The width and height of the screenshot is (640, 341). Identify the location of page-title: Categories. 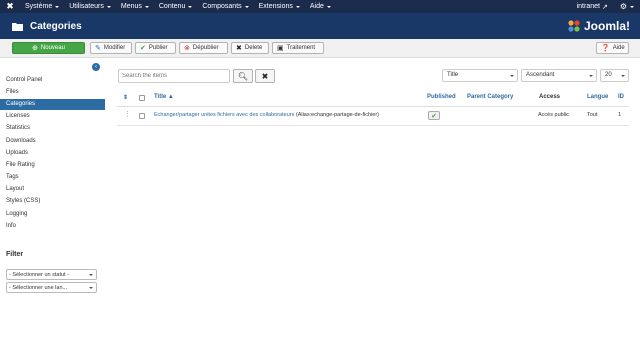
(56, 26).